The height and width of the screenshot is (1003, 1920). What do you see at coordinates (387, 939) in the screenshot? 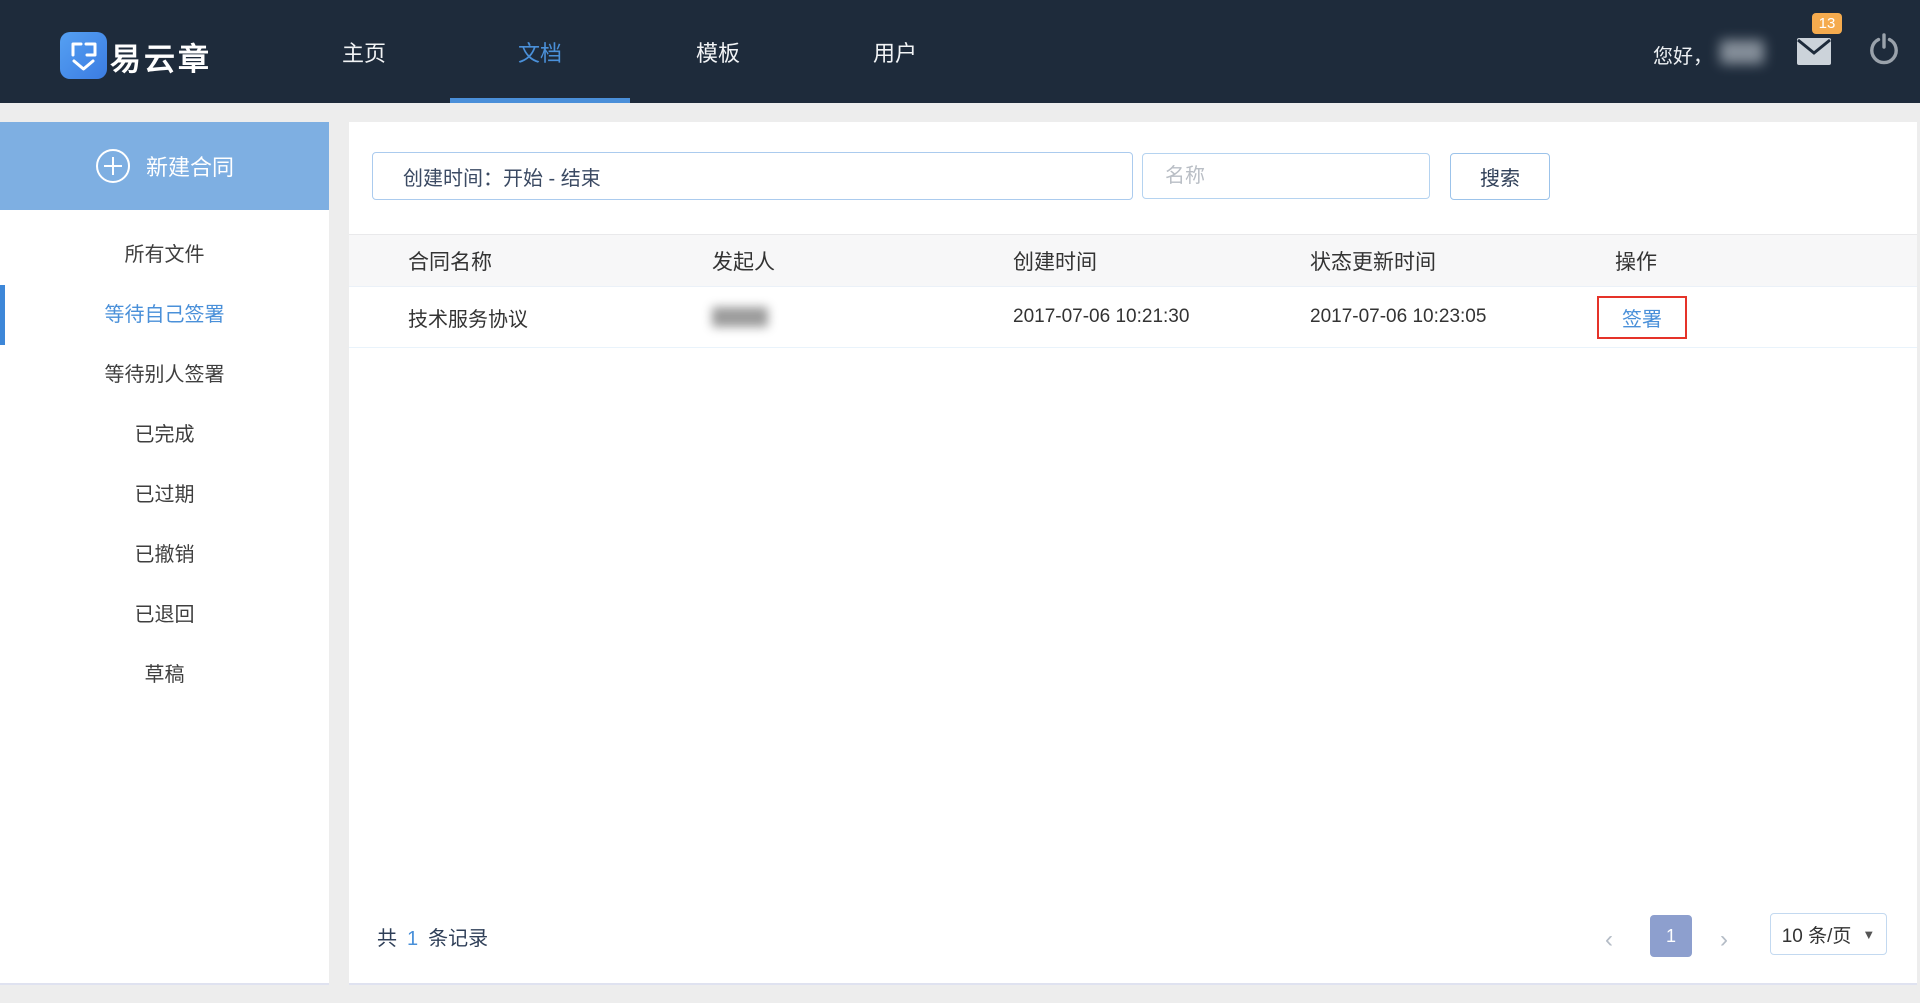
I see `record-count-prefix: 共` at bounding box center [387, 939].